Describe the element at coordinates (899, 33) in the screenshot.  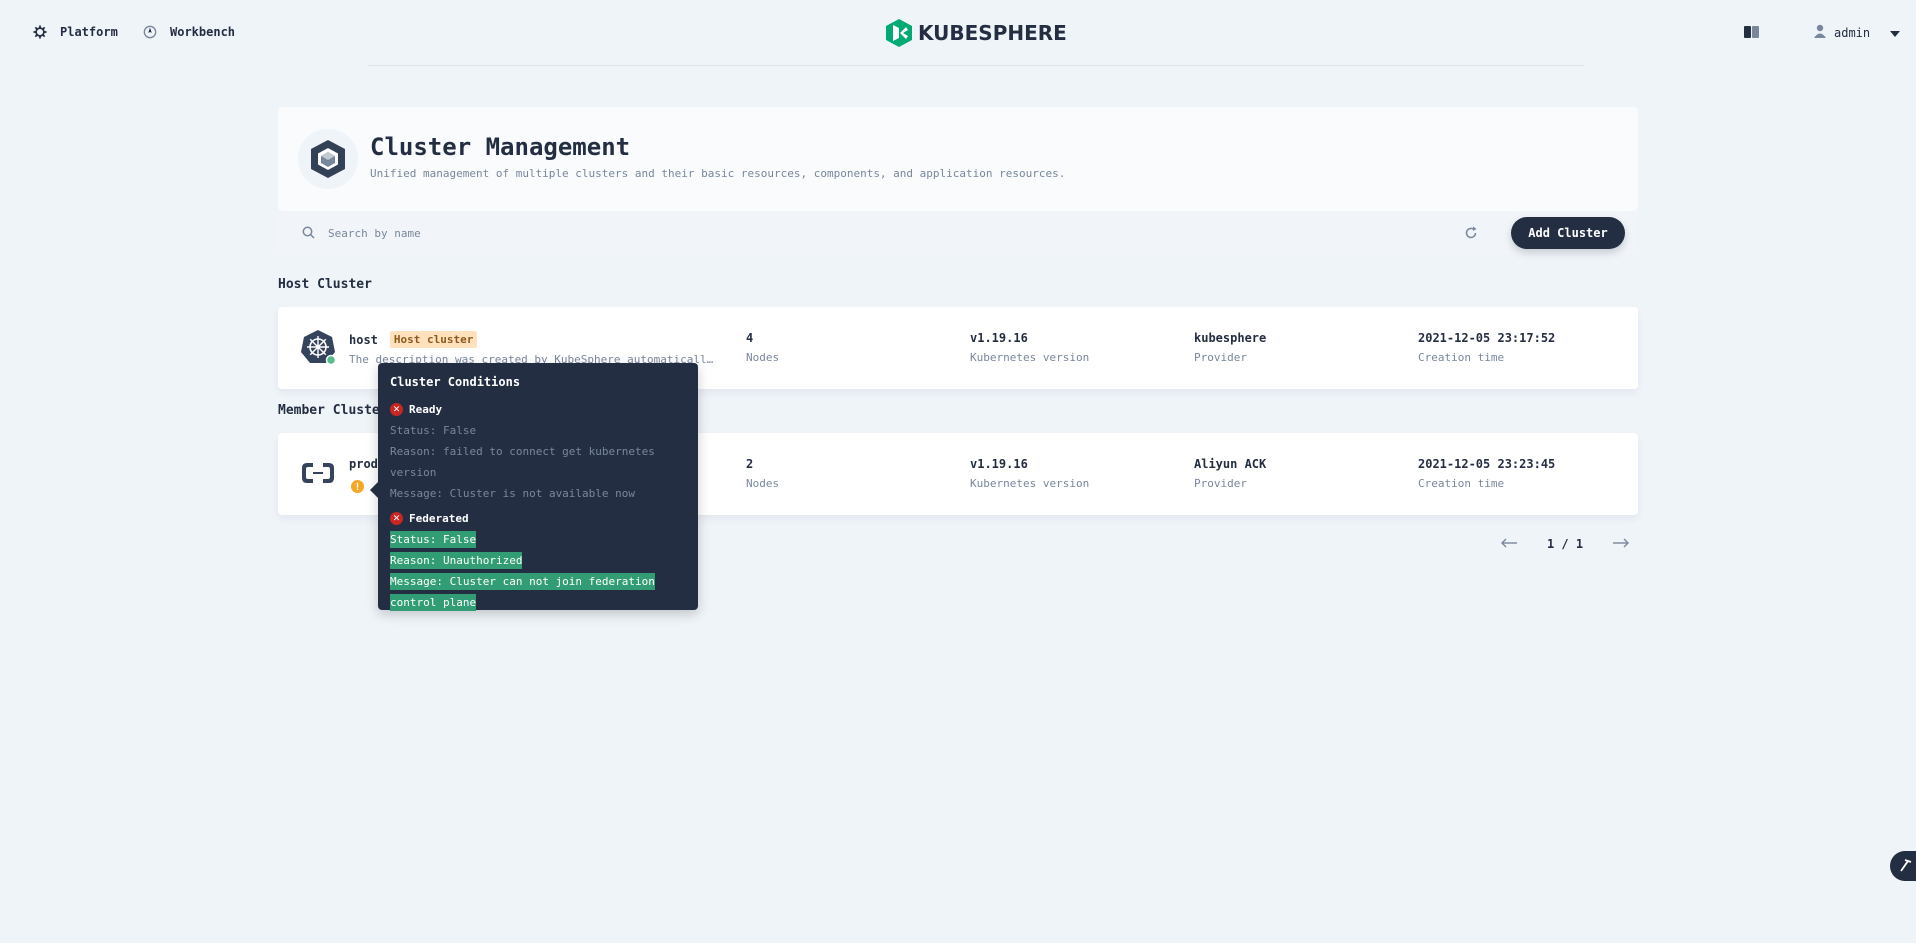
I see `kubesphere-logo-icon` at that location.